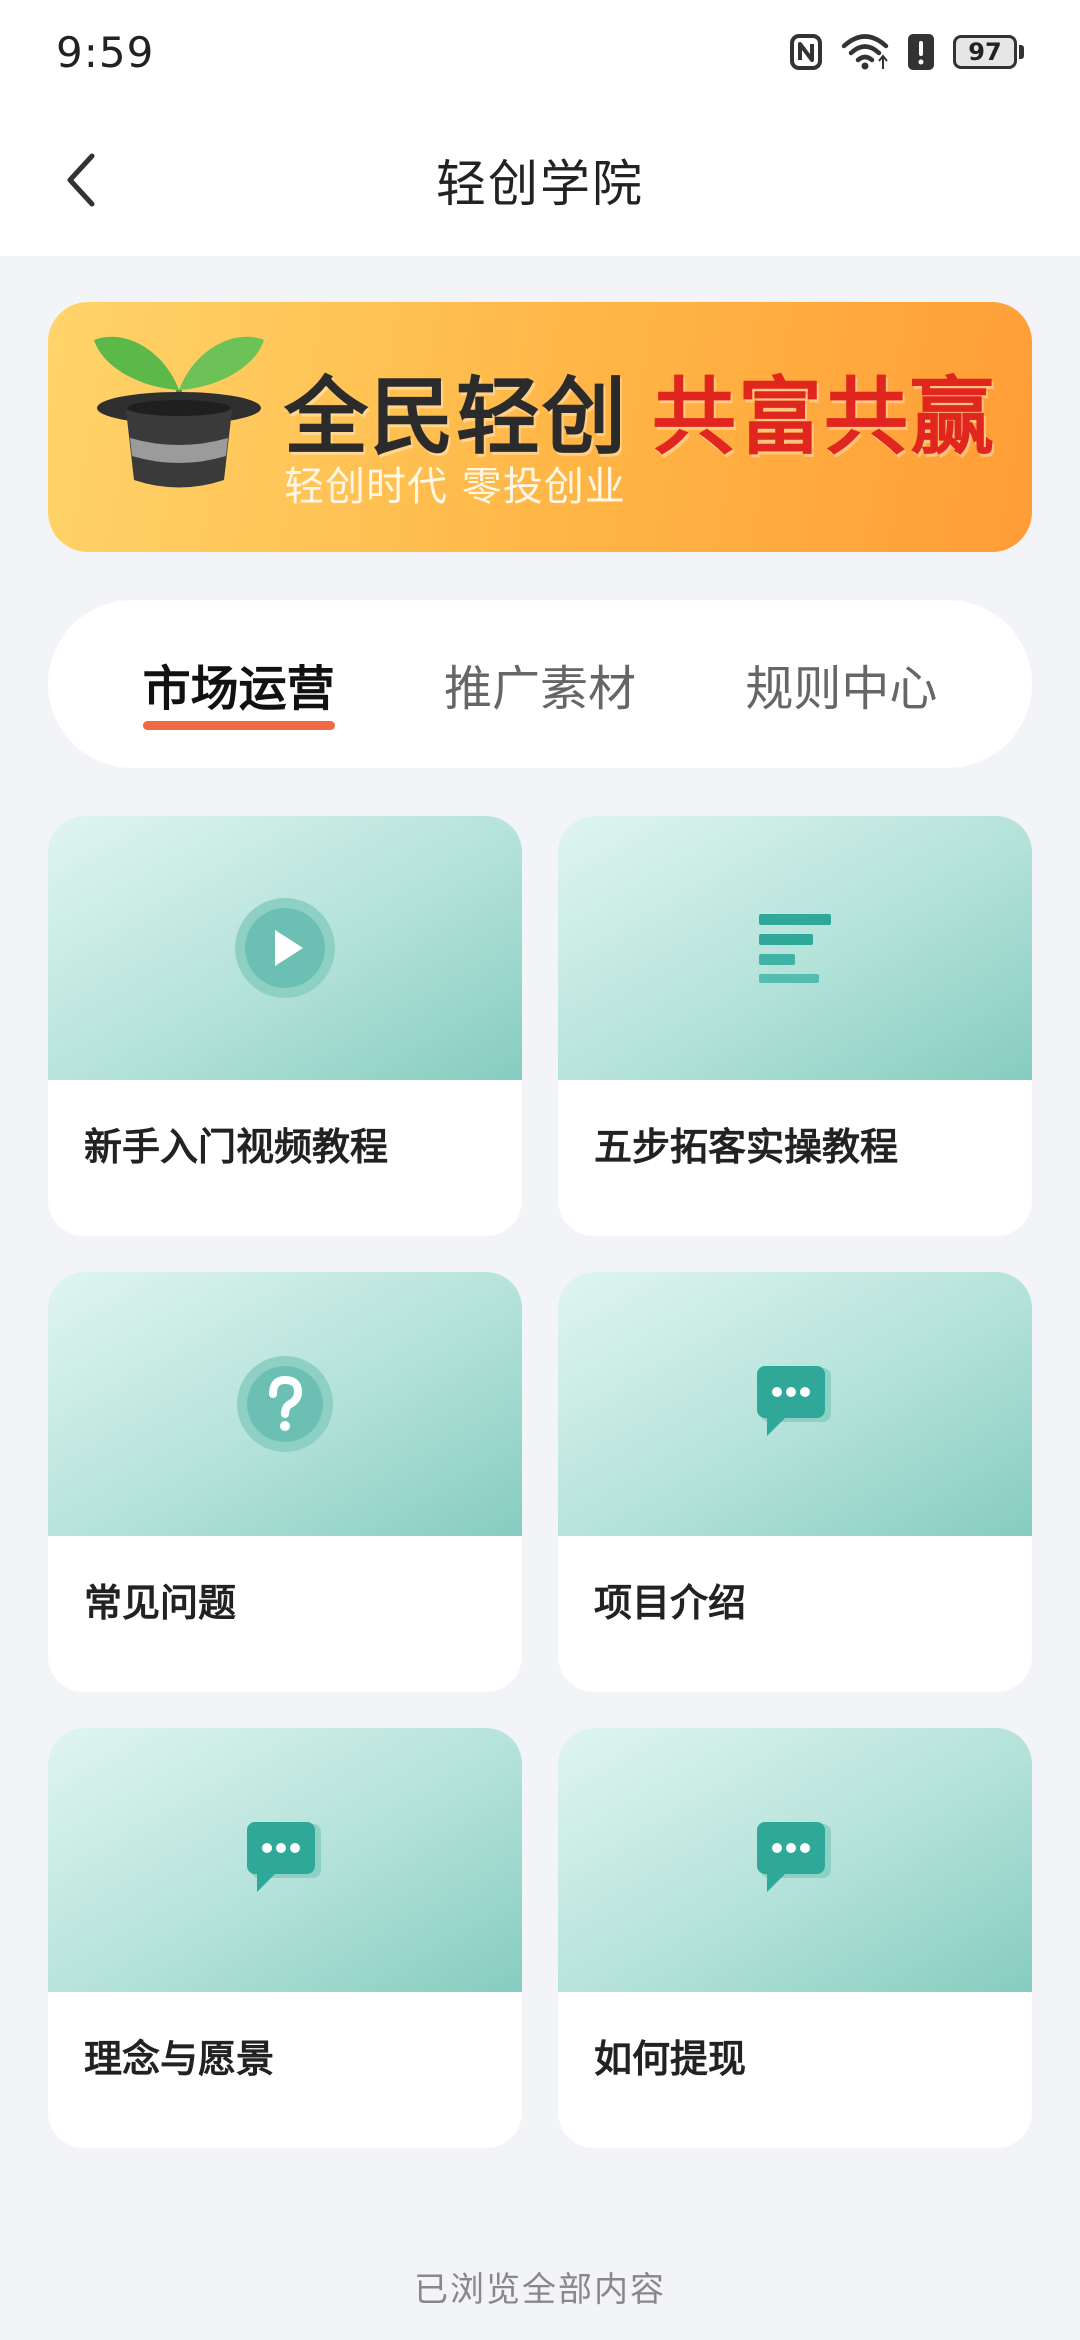  I want to click on sprout-hat-icon, so click(179, 407).